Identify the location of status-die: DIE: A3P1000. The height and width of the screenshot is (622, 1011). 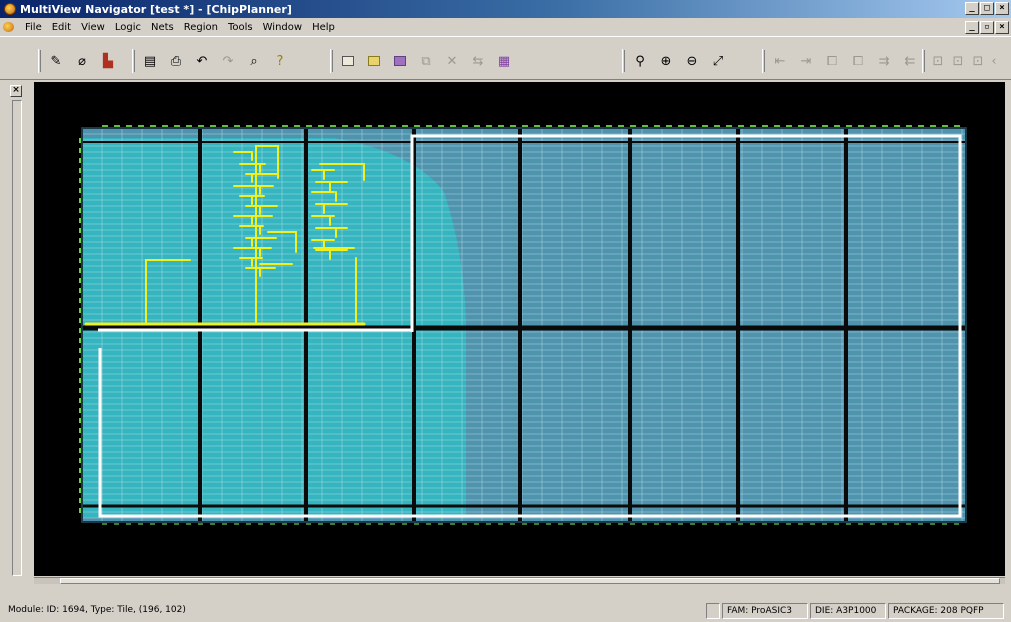
(848, 611).